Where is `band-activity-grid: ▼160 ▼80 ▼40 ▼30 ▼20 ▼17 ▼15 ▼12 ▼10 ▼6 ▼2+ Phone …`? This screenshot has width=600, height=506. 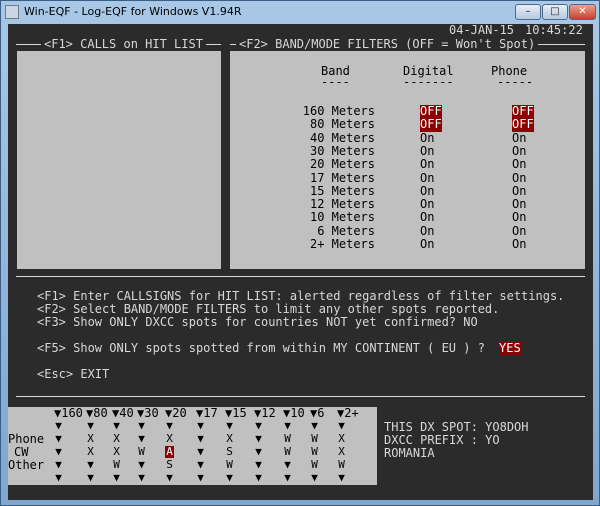
band-activity-grid: ▼160 ▼80 ▼40 ▼30 ▼20 ▼17 ▼15 ▼12 ▼10 ▼6 ▼2+ Phone … is located at coordinates (192, 446).